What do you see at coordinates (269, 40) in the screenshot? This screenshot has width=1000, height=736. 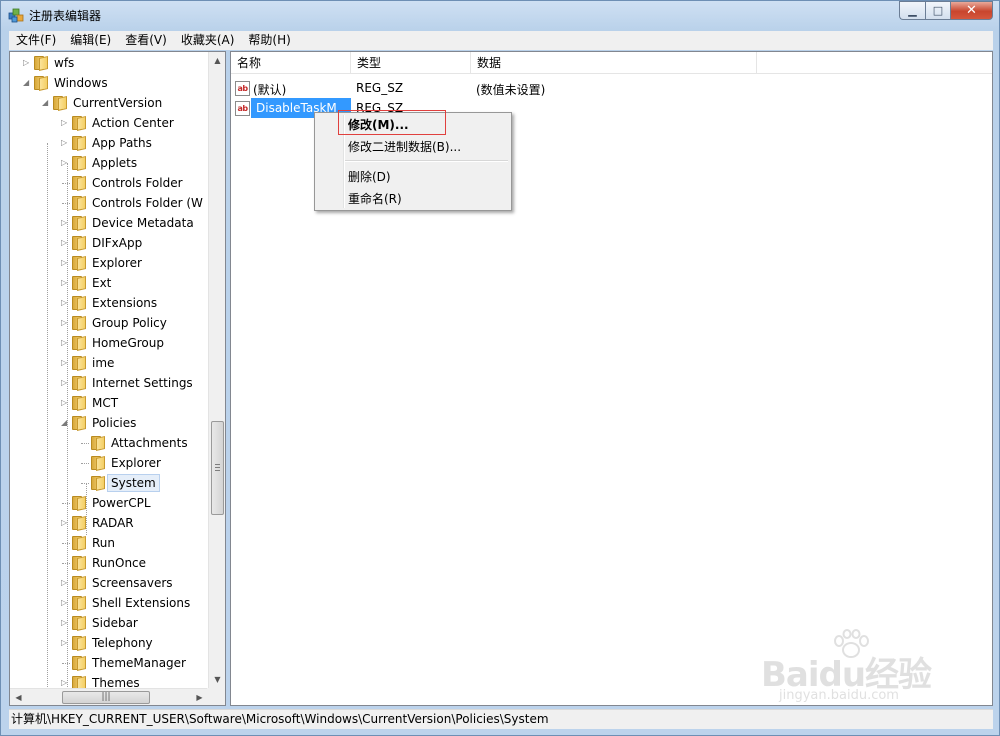 I see `menu-help: 帮助(H)` at bounding box center [269, 40].